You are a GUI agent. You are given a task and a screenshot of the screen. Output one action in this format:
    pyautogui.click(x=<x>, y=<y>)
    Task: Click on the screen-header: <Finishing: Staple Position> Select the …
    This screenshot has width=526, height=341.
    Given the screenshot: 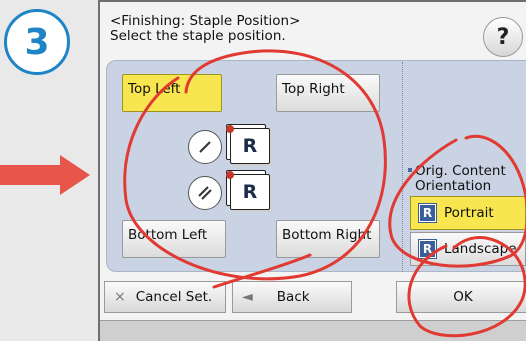 What is the action you would take?
    pyautogui.click(x=205, y=29)
    